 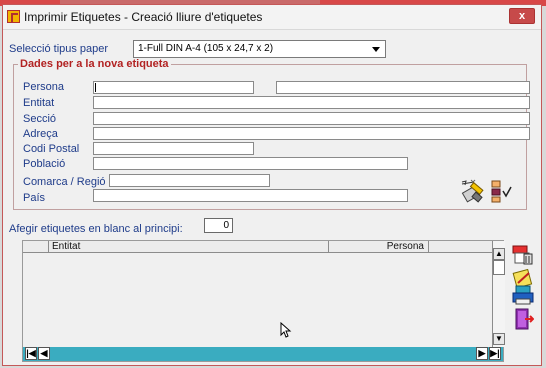 I want to click on scroll-down-button: ▼, so click(x=499, y=339).